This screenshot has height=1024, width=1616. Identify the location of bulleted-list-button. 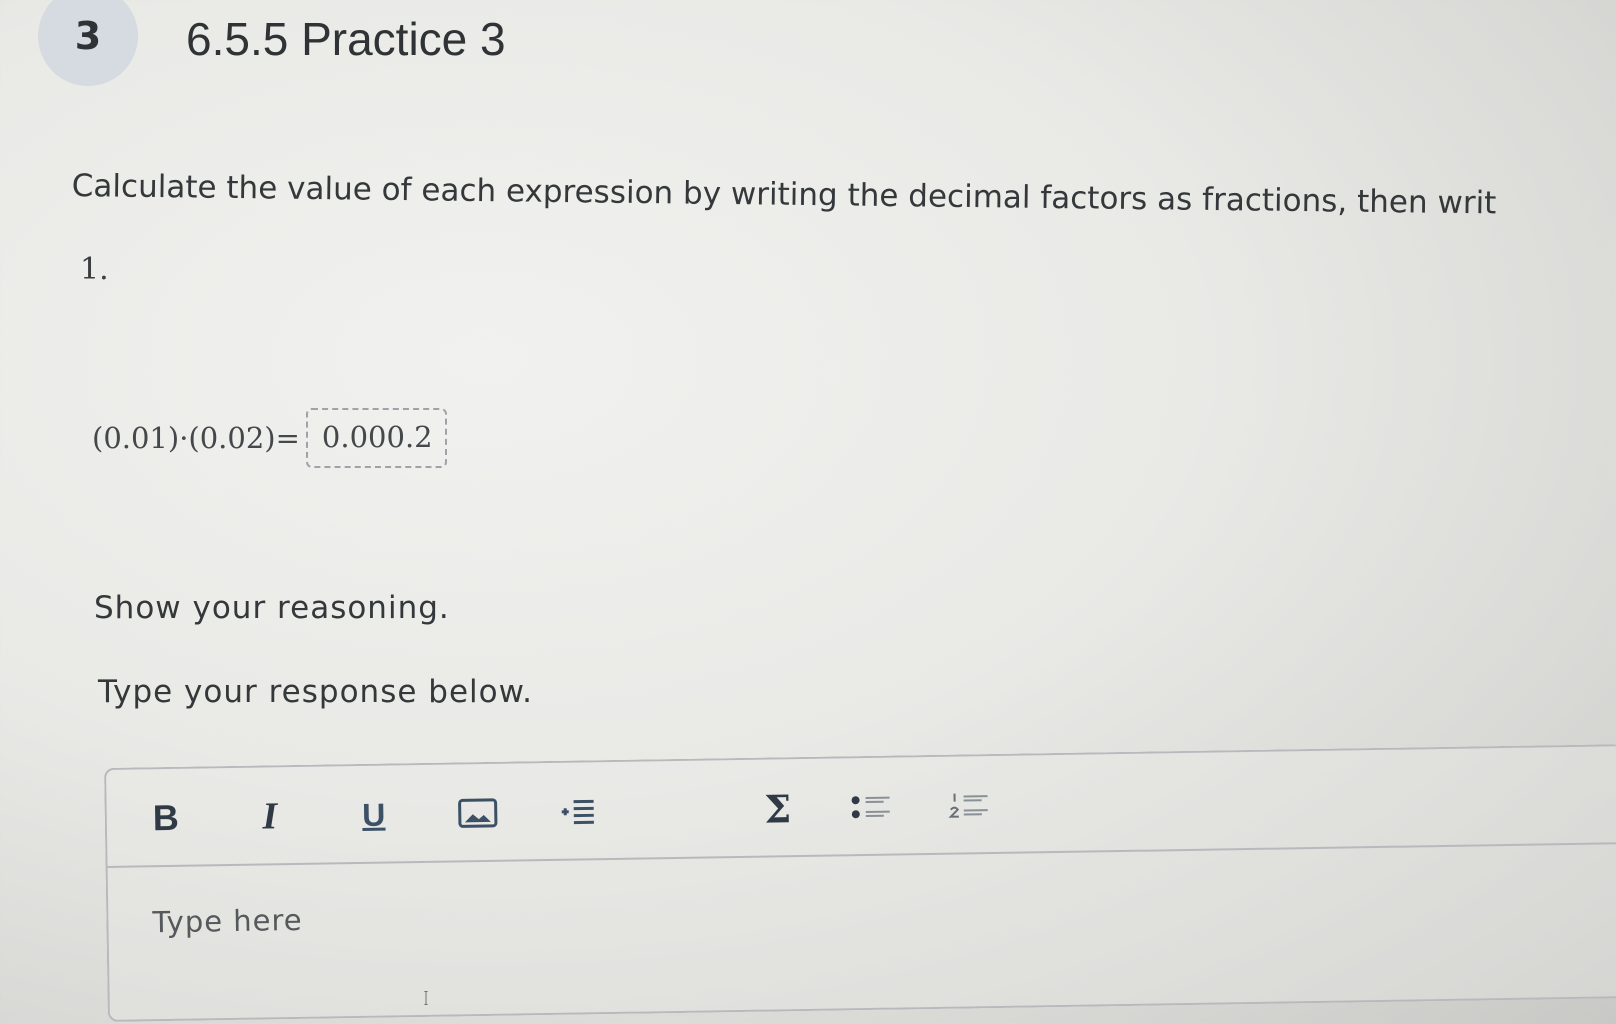
(871, 807).